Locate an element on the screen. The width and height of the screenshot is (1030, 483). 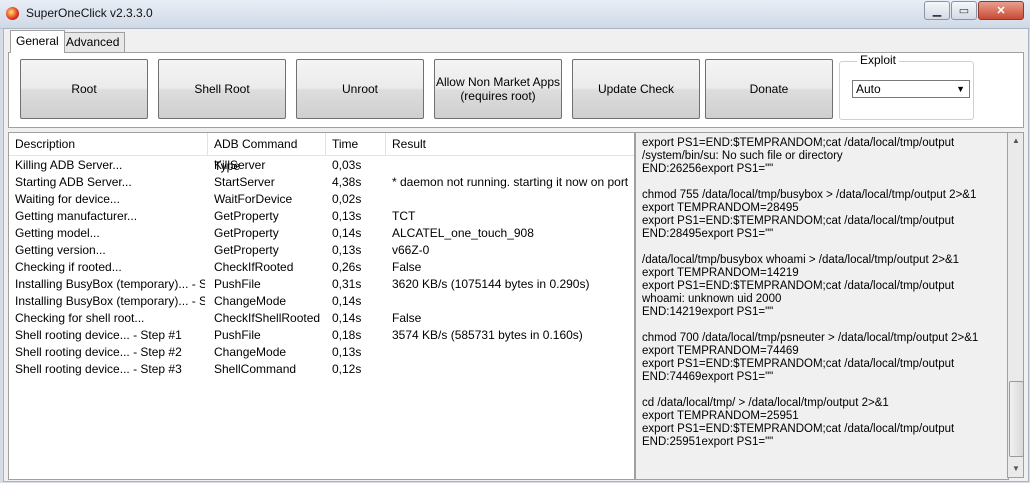
allow-non-market-apps-button: Allow Non Market Apps (requires root) is located at coordinates (498, 89).